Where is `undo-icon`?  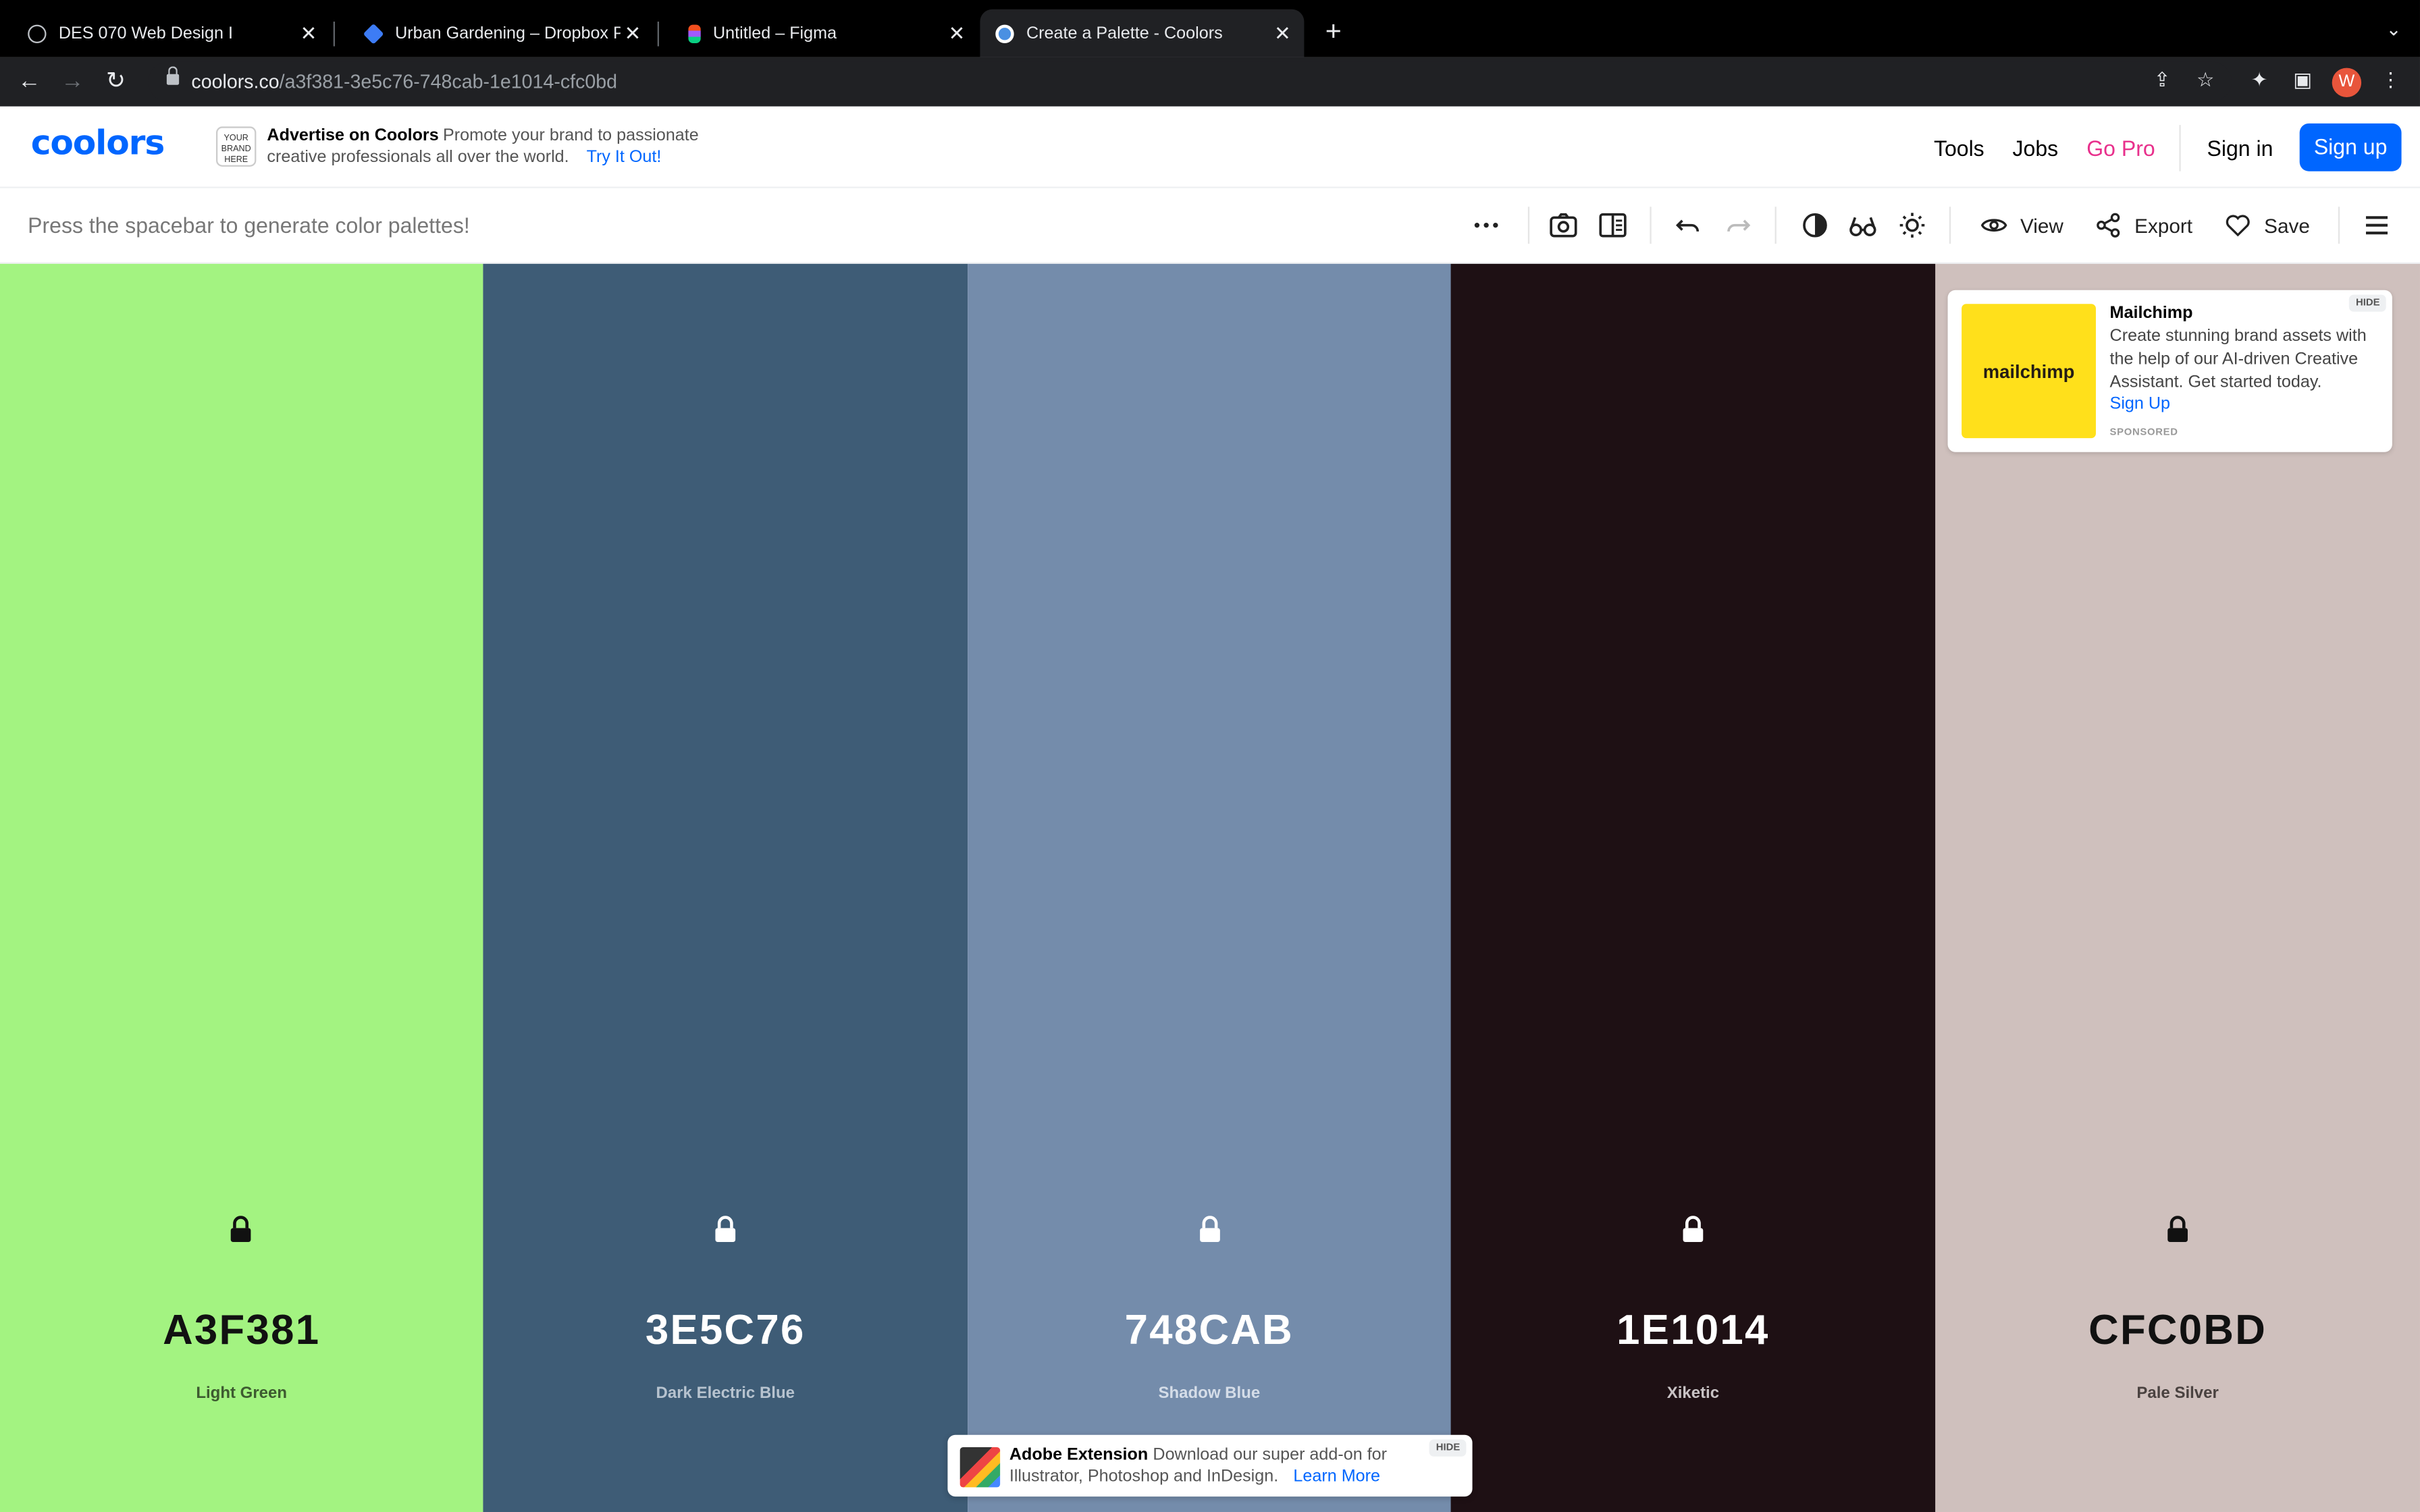 undo-icon is located at coordinates (1688, 226).